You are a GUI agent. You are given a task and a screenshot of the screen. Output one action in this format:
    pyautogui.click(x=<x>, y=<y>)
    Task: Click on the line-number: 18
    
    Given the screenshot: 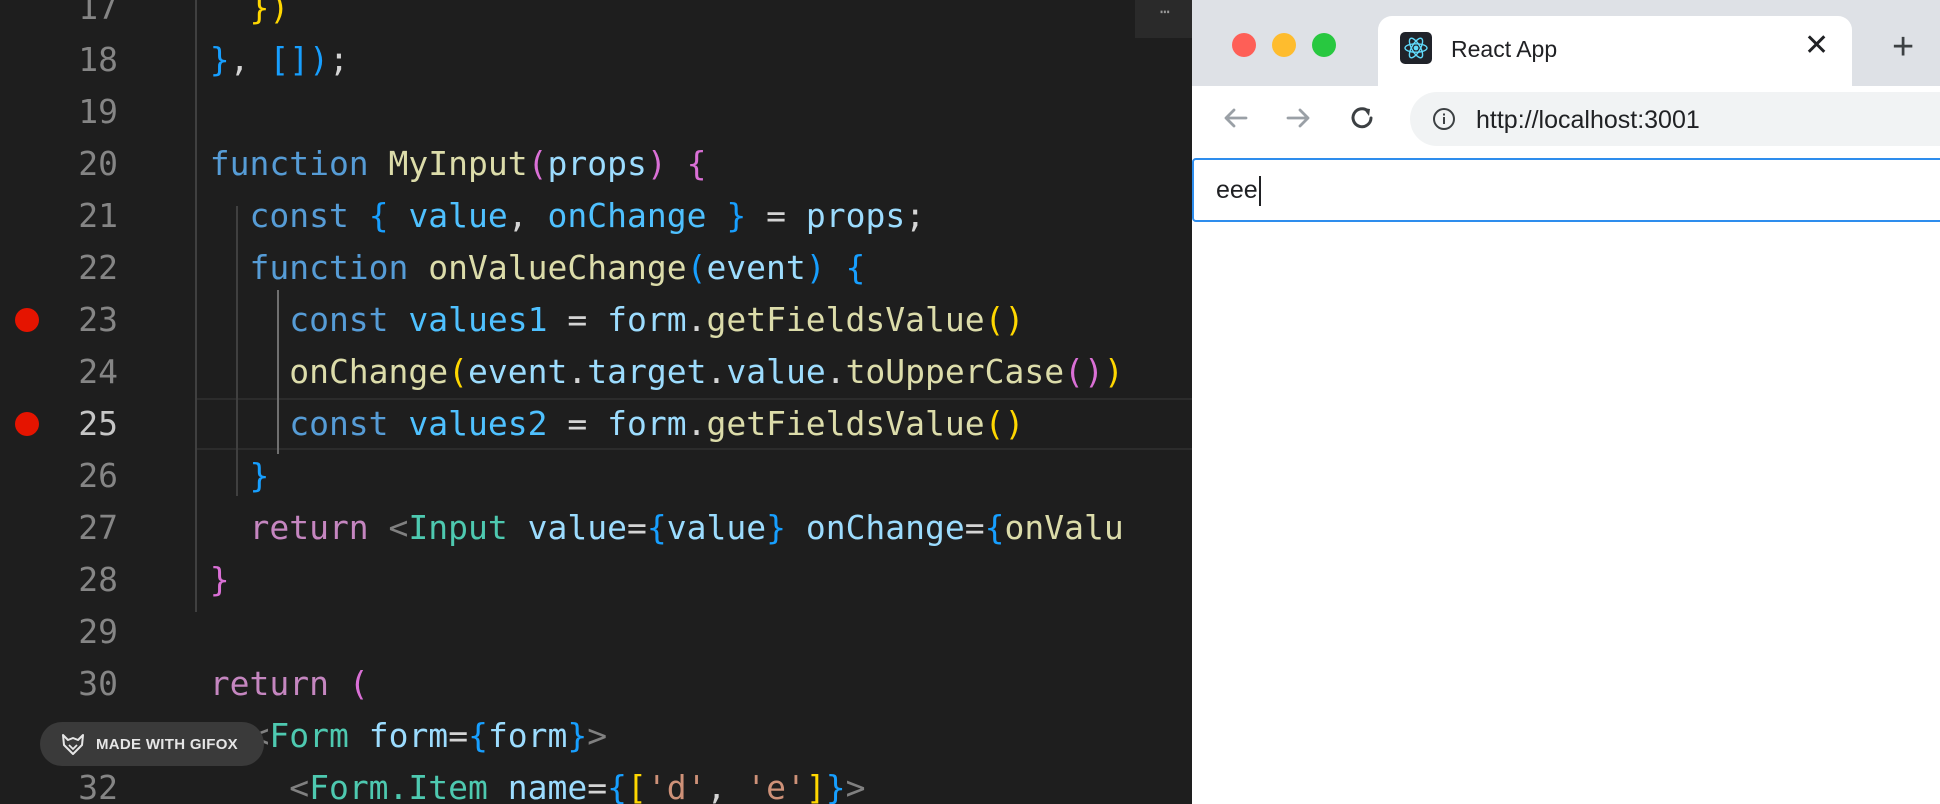 What is the action you would take?
    pyautogui.click(x=79, y=60)
    